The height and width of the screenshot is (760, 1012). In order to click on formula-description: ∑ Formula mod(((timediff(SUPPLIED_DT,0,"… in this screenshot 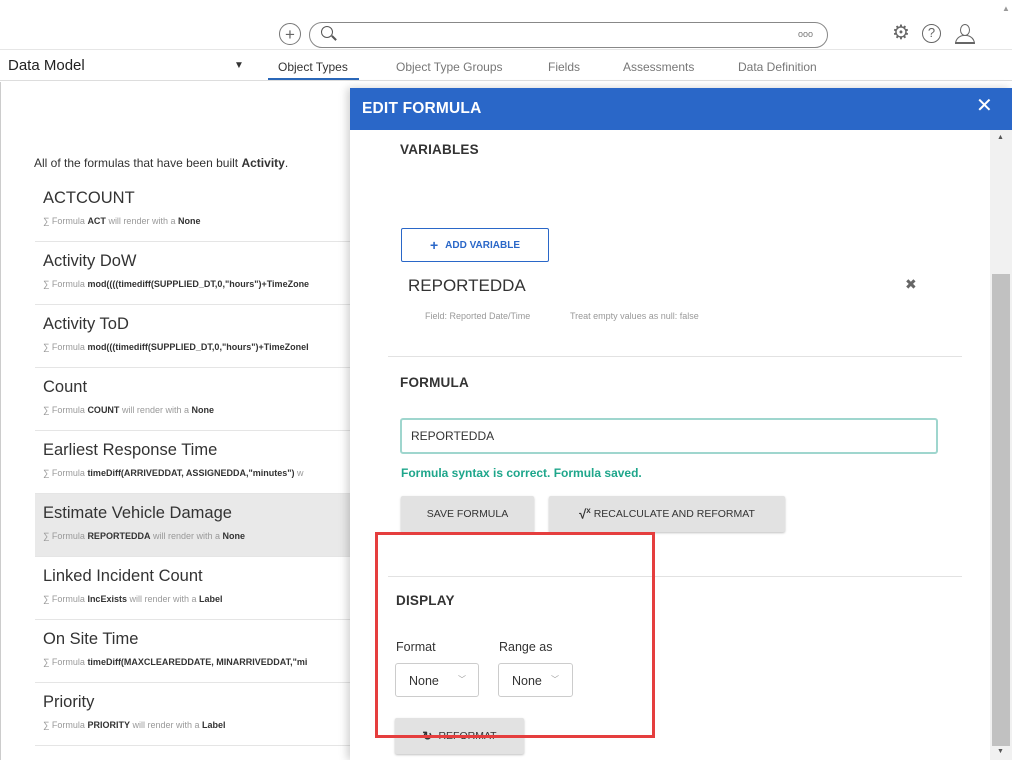, I will do `click(176, 347)`.